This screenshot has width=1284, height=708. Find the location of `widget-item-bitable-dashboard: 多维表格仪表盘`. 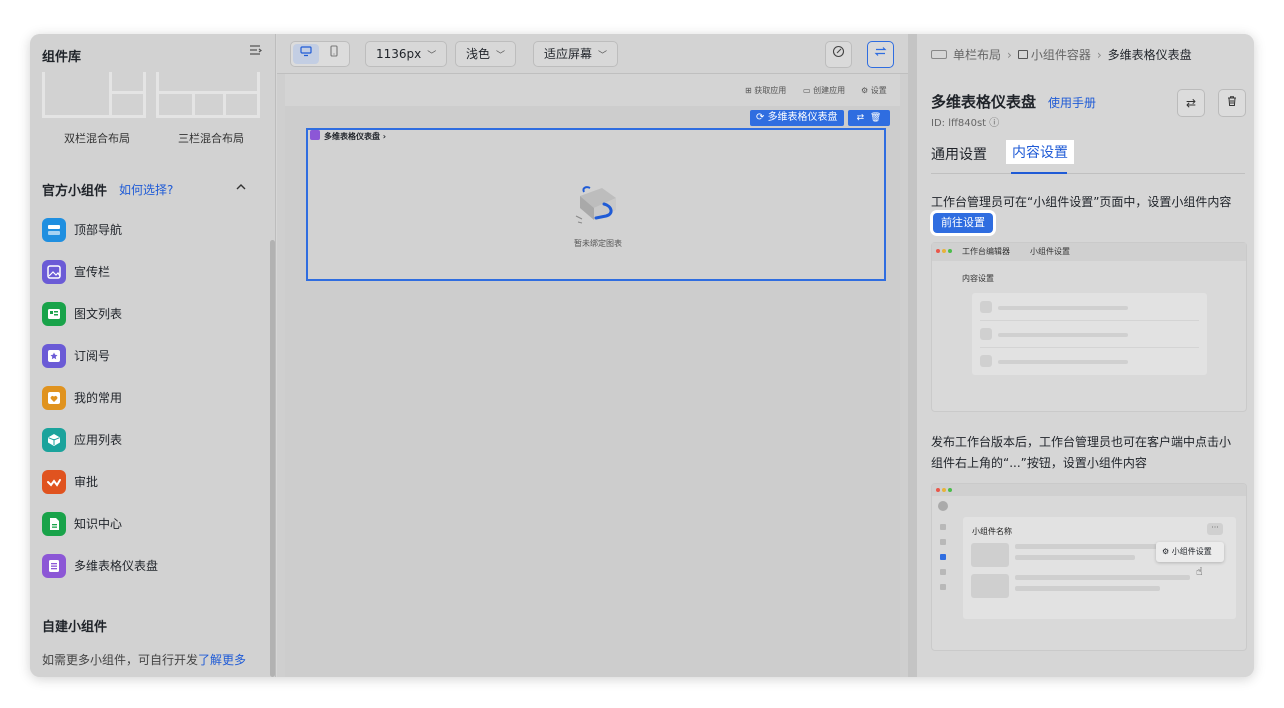

widget-item-bitable-dashboard: 多维表格仪表盘 is located at coordinates (142, 565).